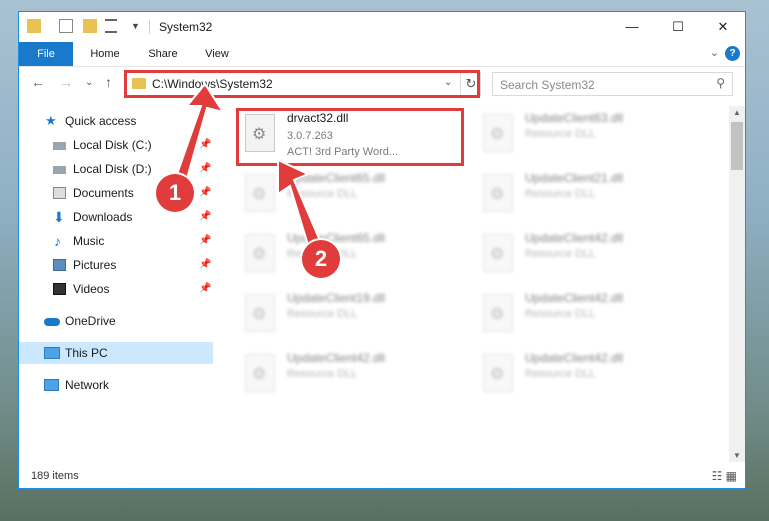 The width and height of the screenshot is (769, 521). What do you see at coordinates (247, 171) in the screenshot?
I see `annotation-arrows` at bounding box center [247, 171].